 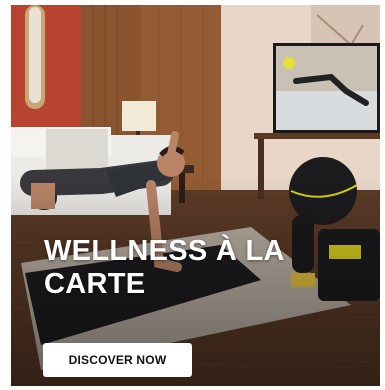 I want to click on discover-now-button: DISCOVER NOW, so click(x=117, y=360).